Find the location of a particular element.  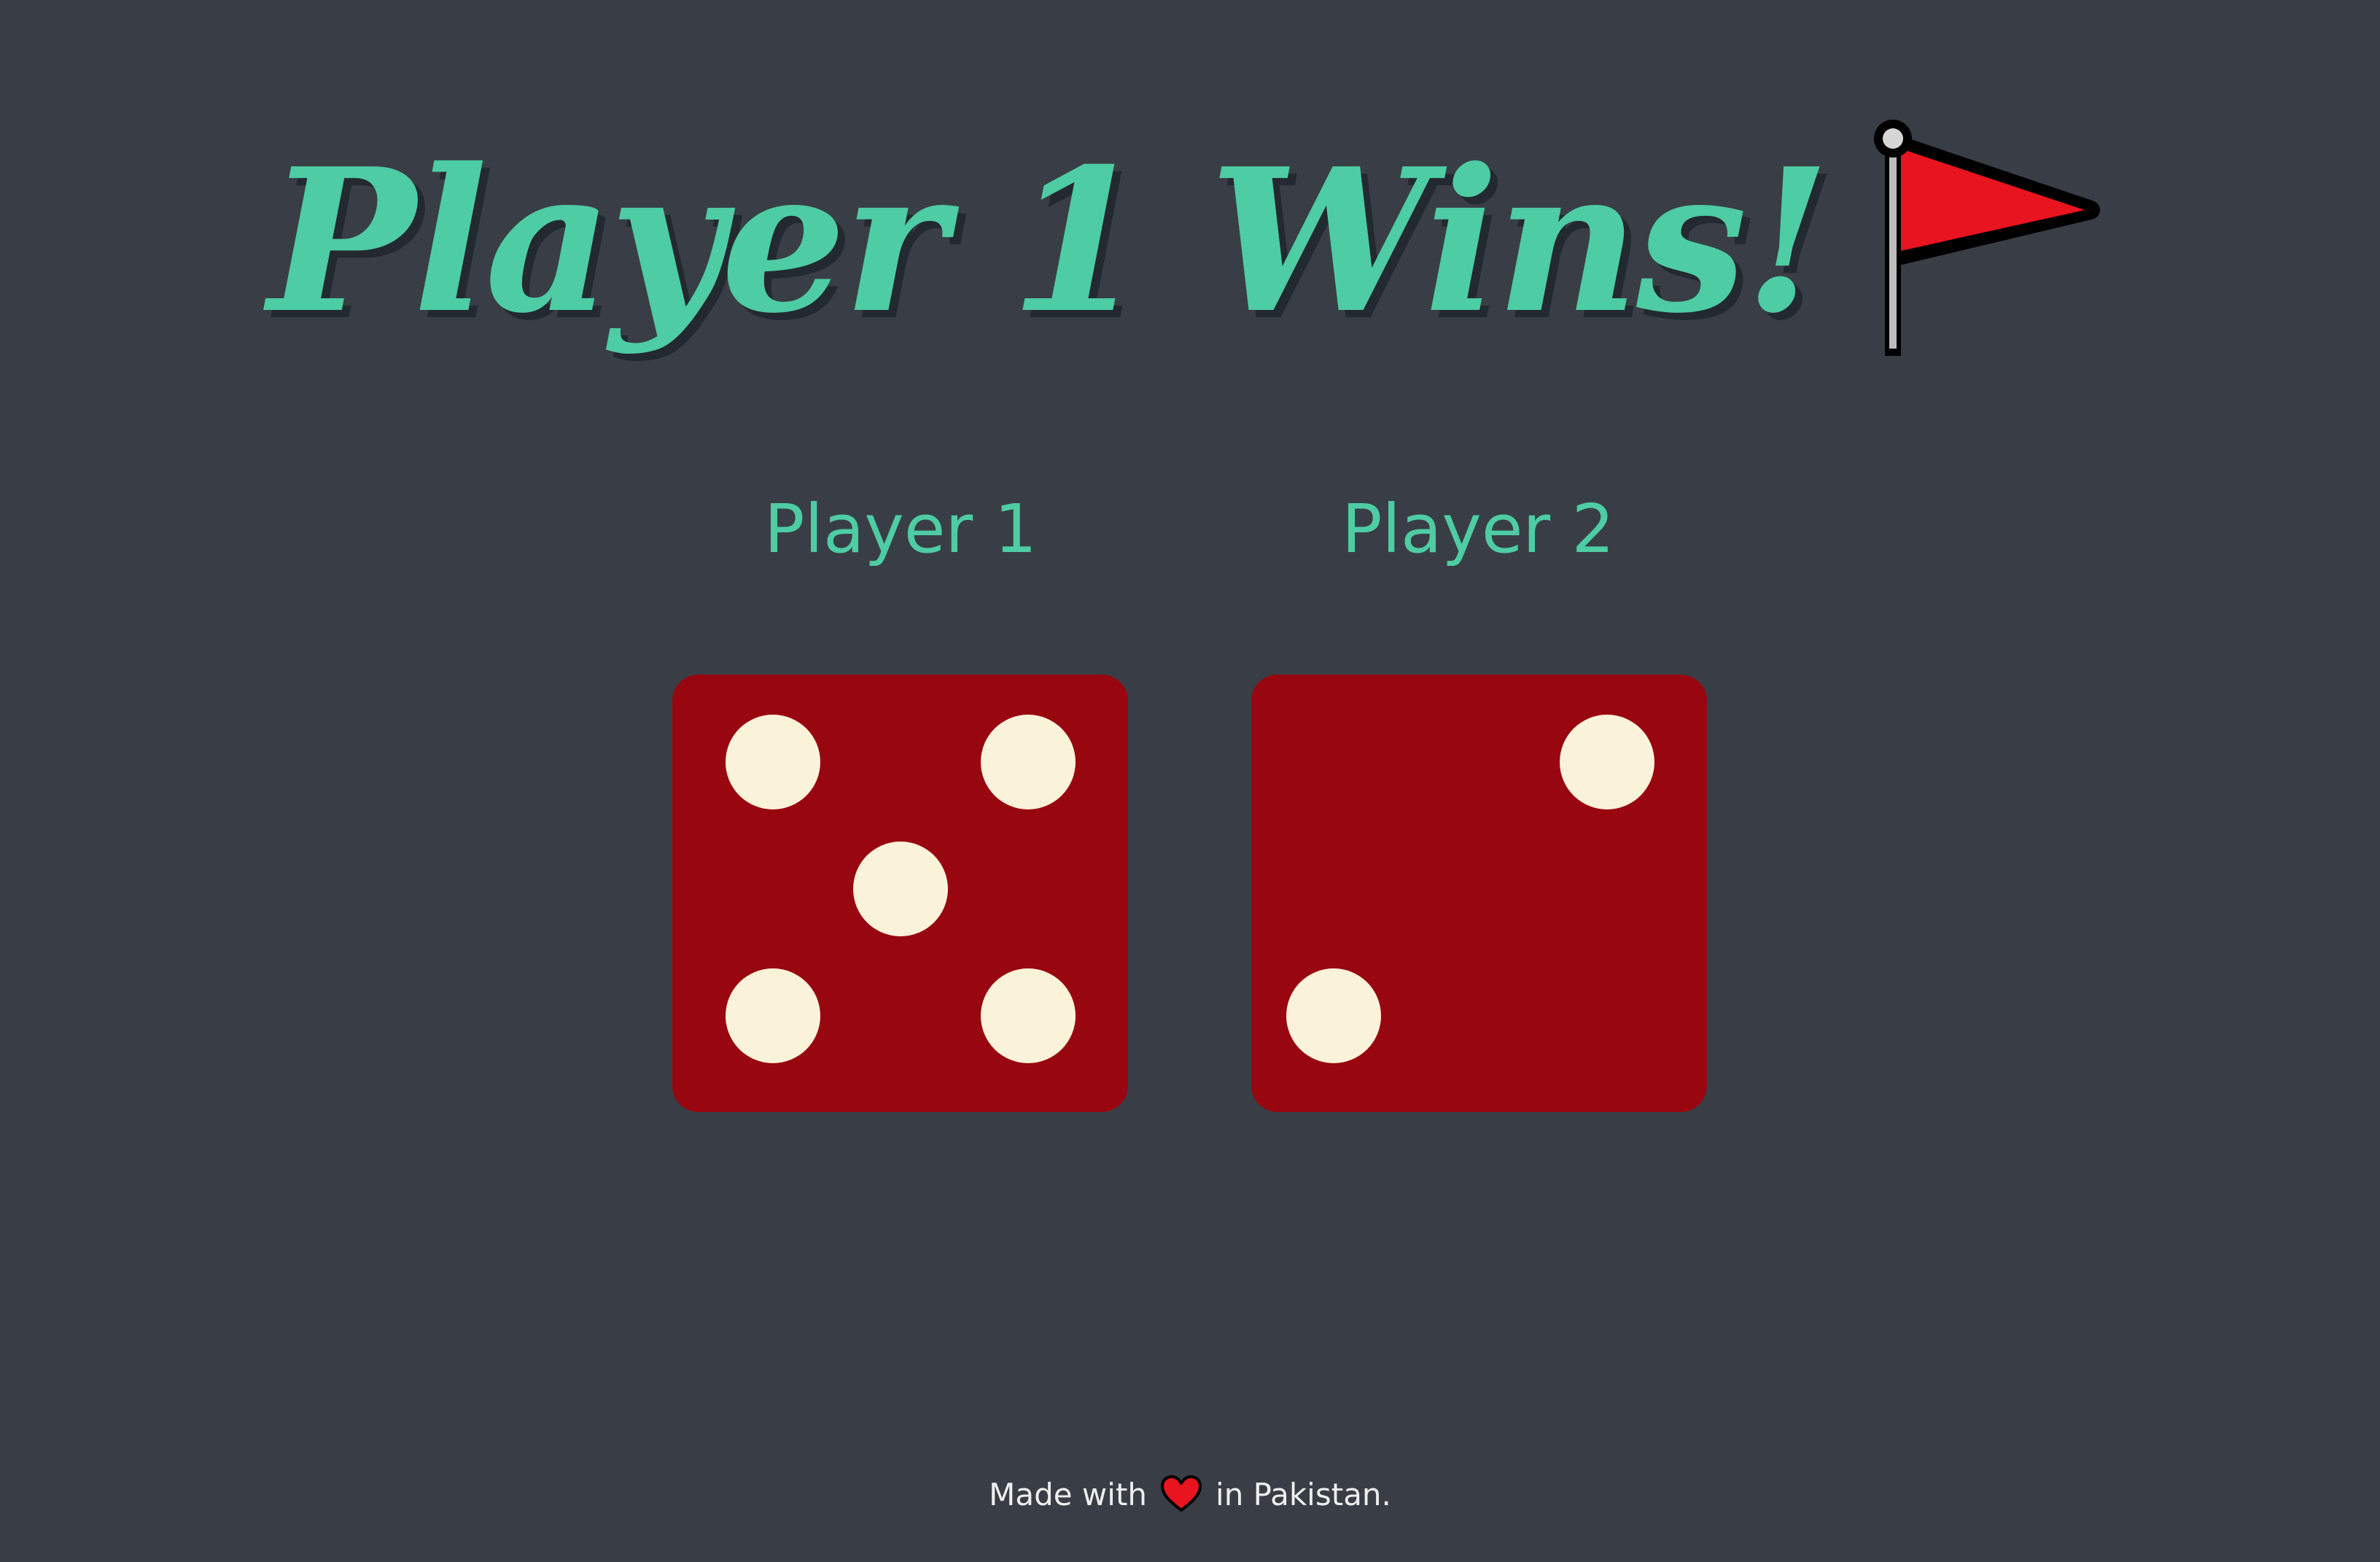

footer: Made with in Pakistan. is located at coordinates (1190, 1494).